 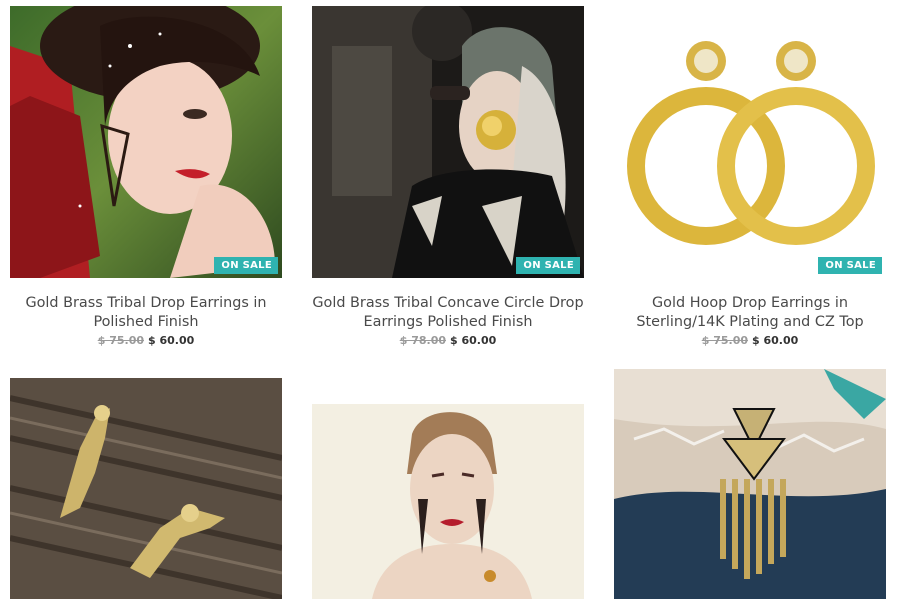 I want to click on product-image-2: ON SALE, so click(x=448, y=142).